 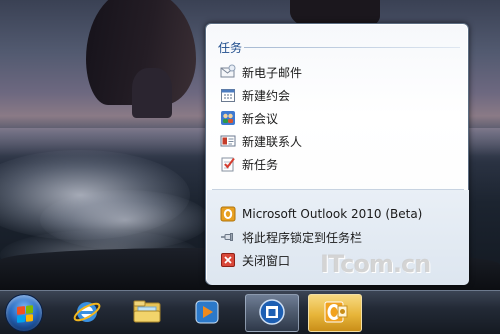 What do you see at coordinates (260, 118) in the screenshot?
I see `task-label: 新会议` at bounding box center [260, 118].